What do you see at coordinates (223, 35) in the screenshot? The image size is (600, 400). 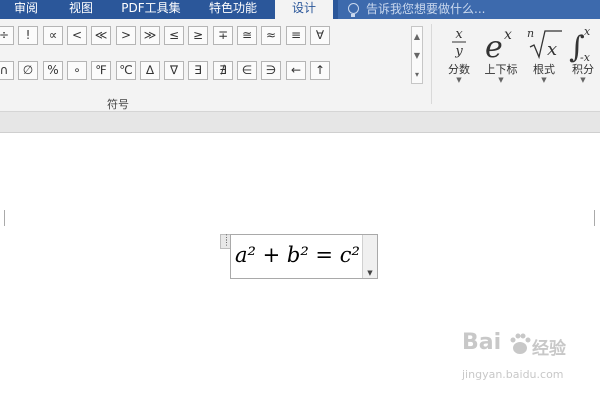 I see `symbol-button: ∓` at bounding box center [223, 35].